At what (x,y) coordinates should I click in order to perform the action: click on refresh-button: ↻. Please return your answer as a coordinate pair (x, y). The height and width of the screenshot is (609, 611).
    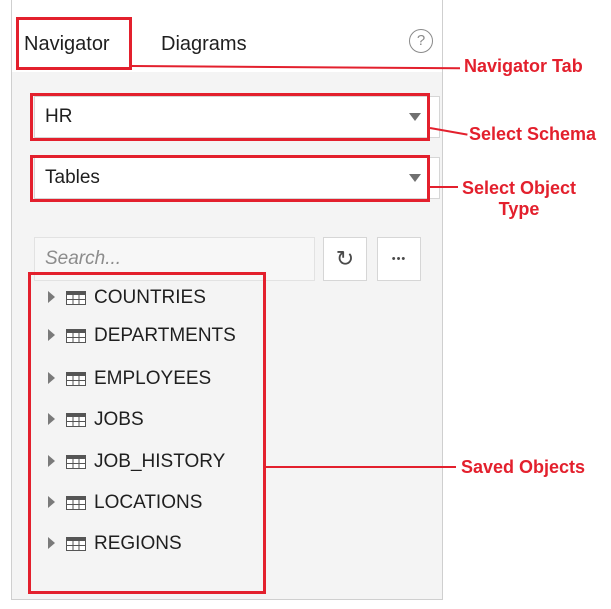
    Looking at the image, I should click on (345, 259).